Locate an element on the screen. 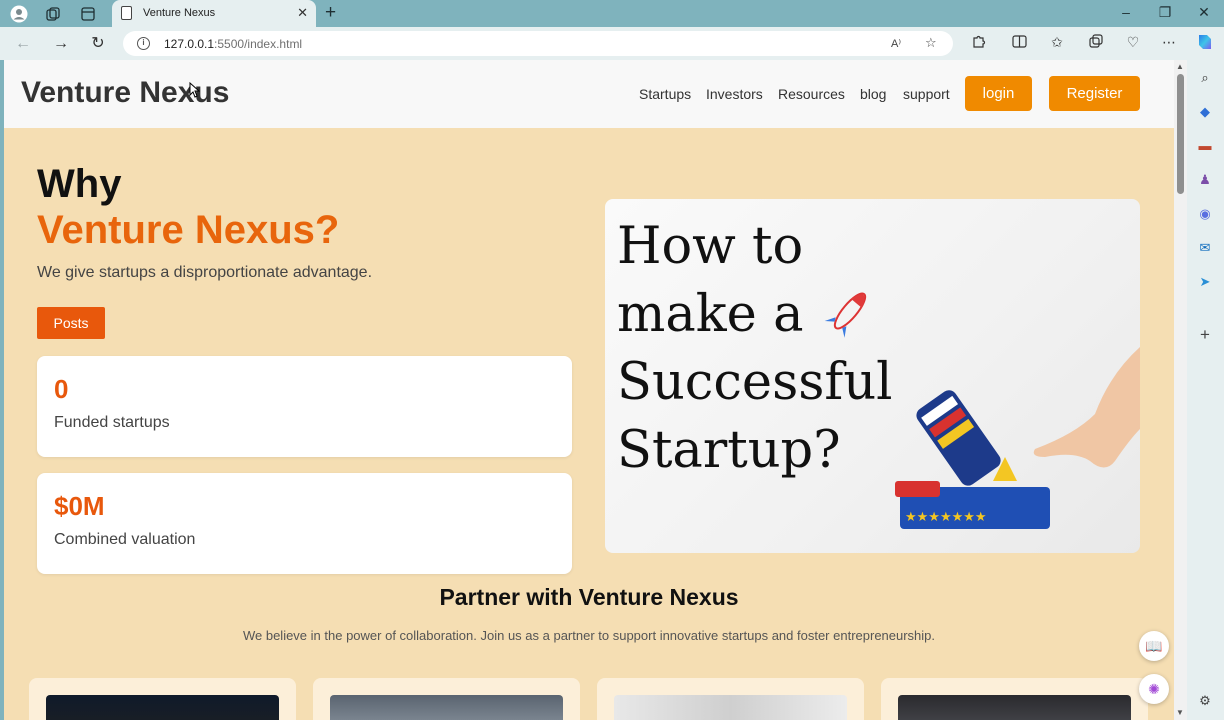 Image resolution: width=1224 pixels, height=720 pixels. back-arrow-icon: ← is located at coordinates (23, 44).